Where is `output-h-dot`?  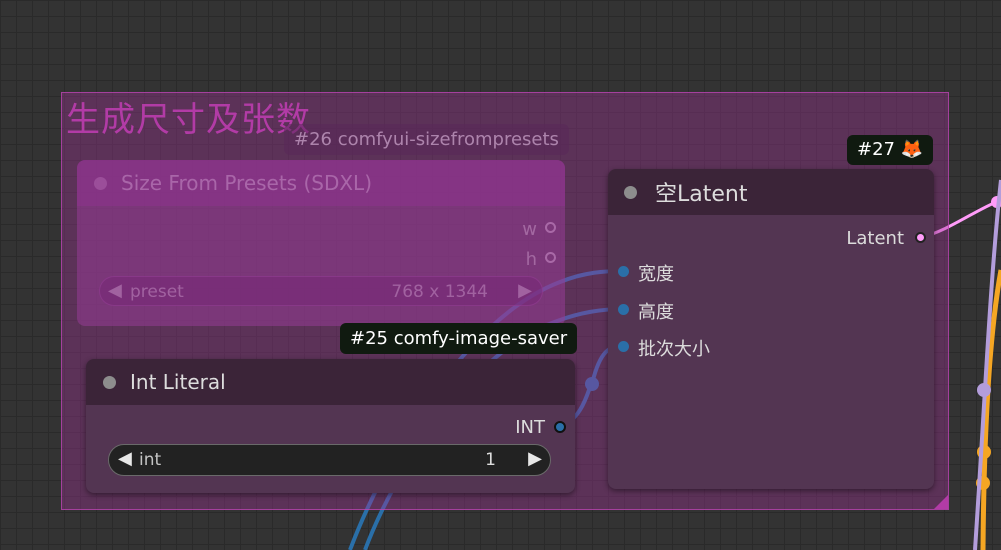 output-h-dot is located at coordinates (550, 257).